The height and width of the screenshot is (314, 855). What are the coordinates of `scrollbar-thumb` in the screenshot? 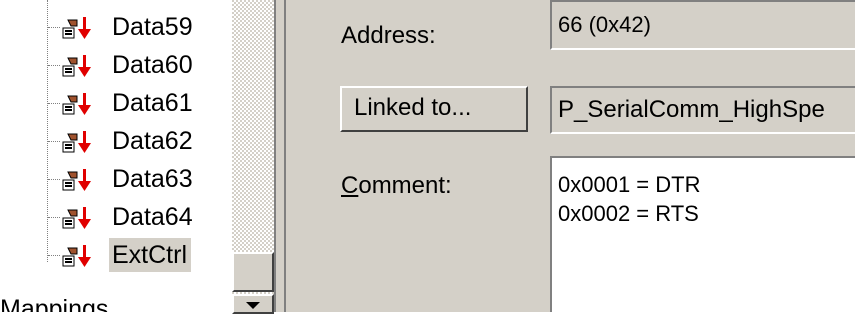 It's located at (253, 272).